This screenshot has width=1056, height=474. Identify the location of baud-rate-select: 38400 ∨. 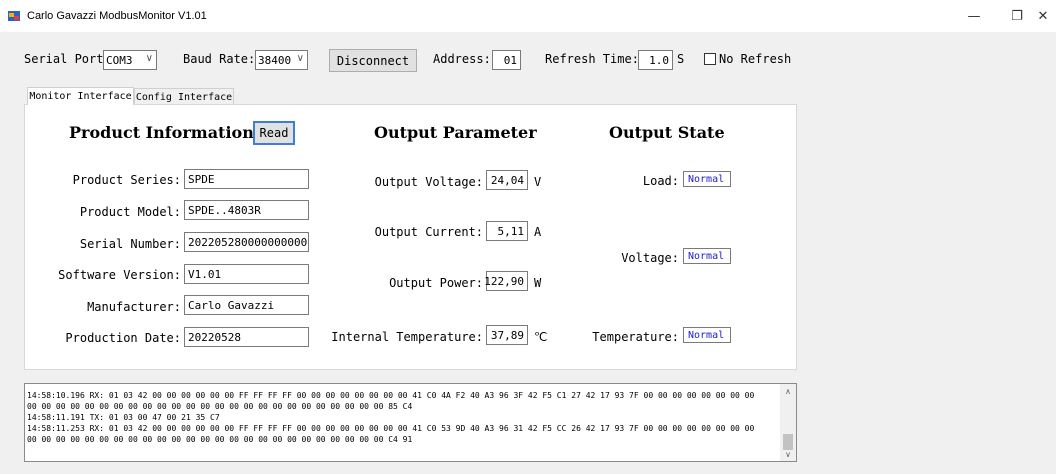
(281, 60).